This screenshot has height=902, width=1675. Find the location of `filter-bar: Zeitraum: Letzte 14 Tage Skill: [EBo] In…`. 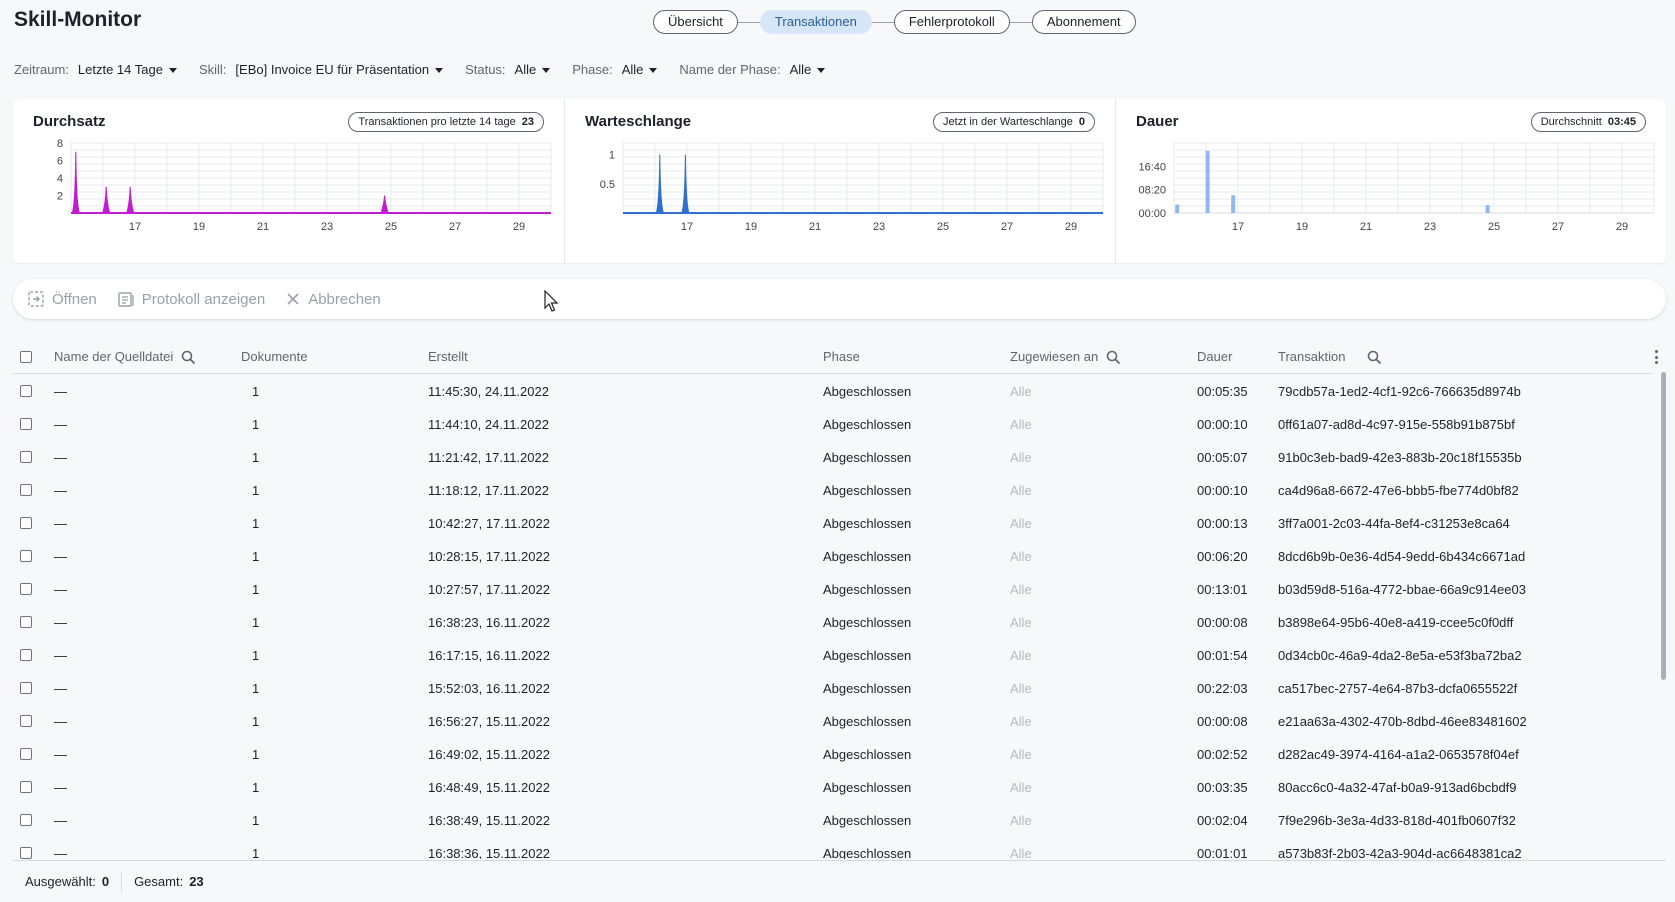

filter-bar: Zeitraum: Letzte 14 Tage Skill: [EBo] In… is located at coordinates (430, 69).